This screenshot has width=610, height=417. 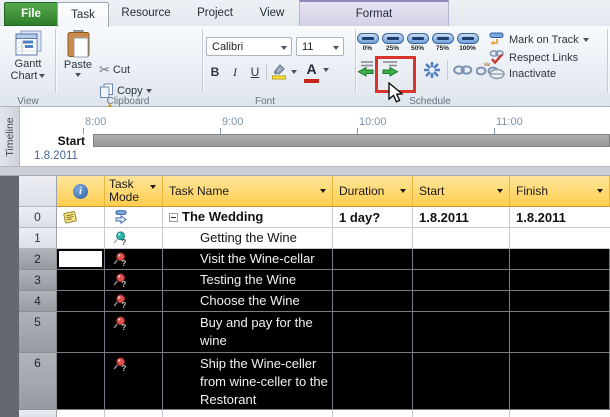 I want to click on tab-project: Project, so click(x=215, y=13).